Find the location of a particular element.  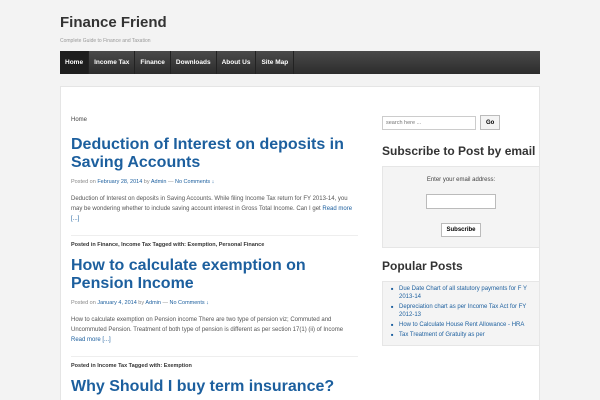

subscribe-label: Enter your email address: is located at coordinates (461, 180).